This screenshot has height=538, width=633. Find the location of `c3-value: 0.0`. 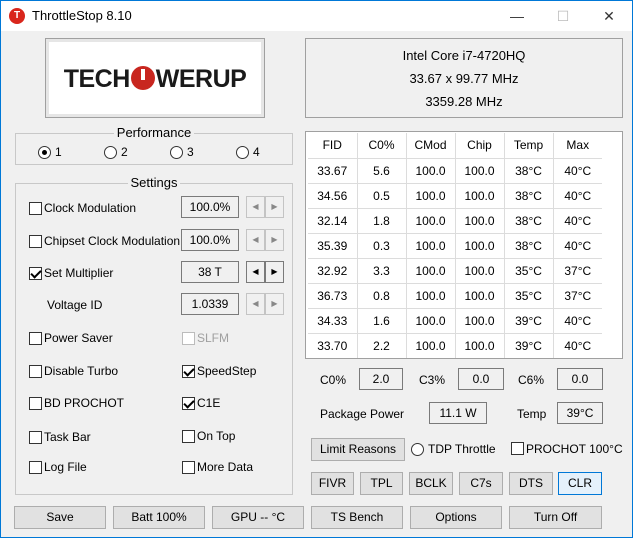

c3-value: 0.0 is located at coordinates (481, 379).